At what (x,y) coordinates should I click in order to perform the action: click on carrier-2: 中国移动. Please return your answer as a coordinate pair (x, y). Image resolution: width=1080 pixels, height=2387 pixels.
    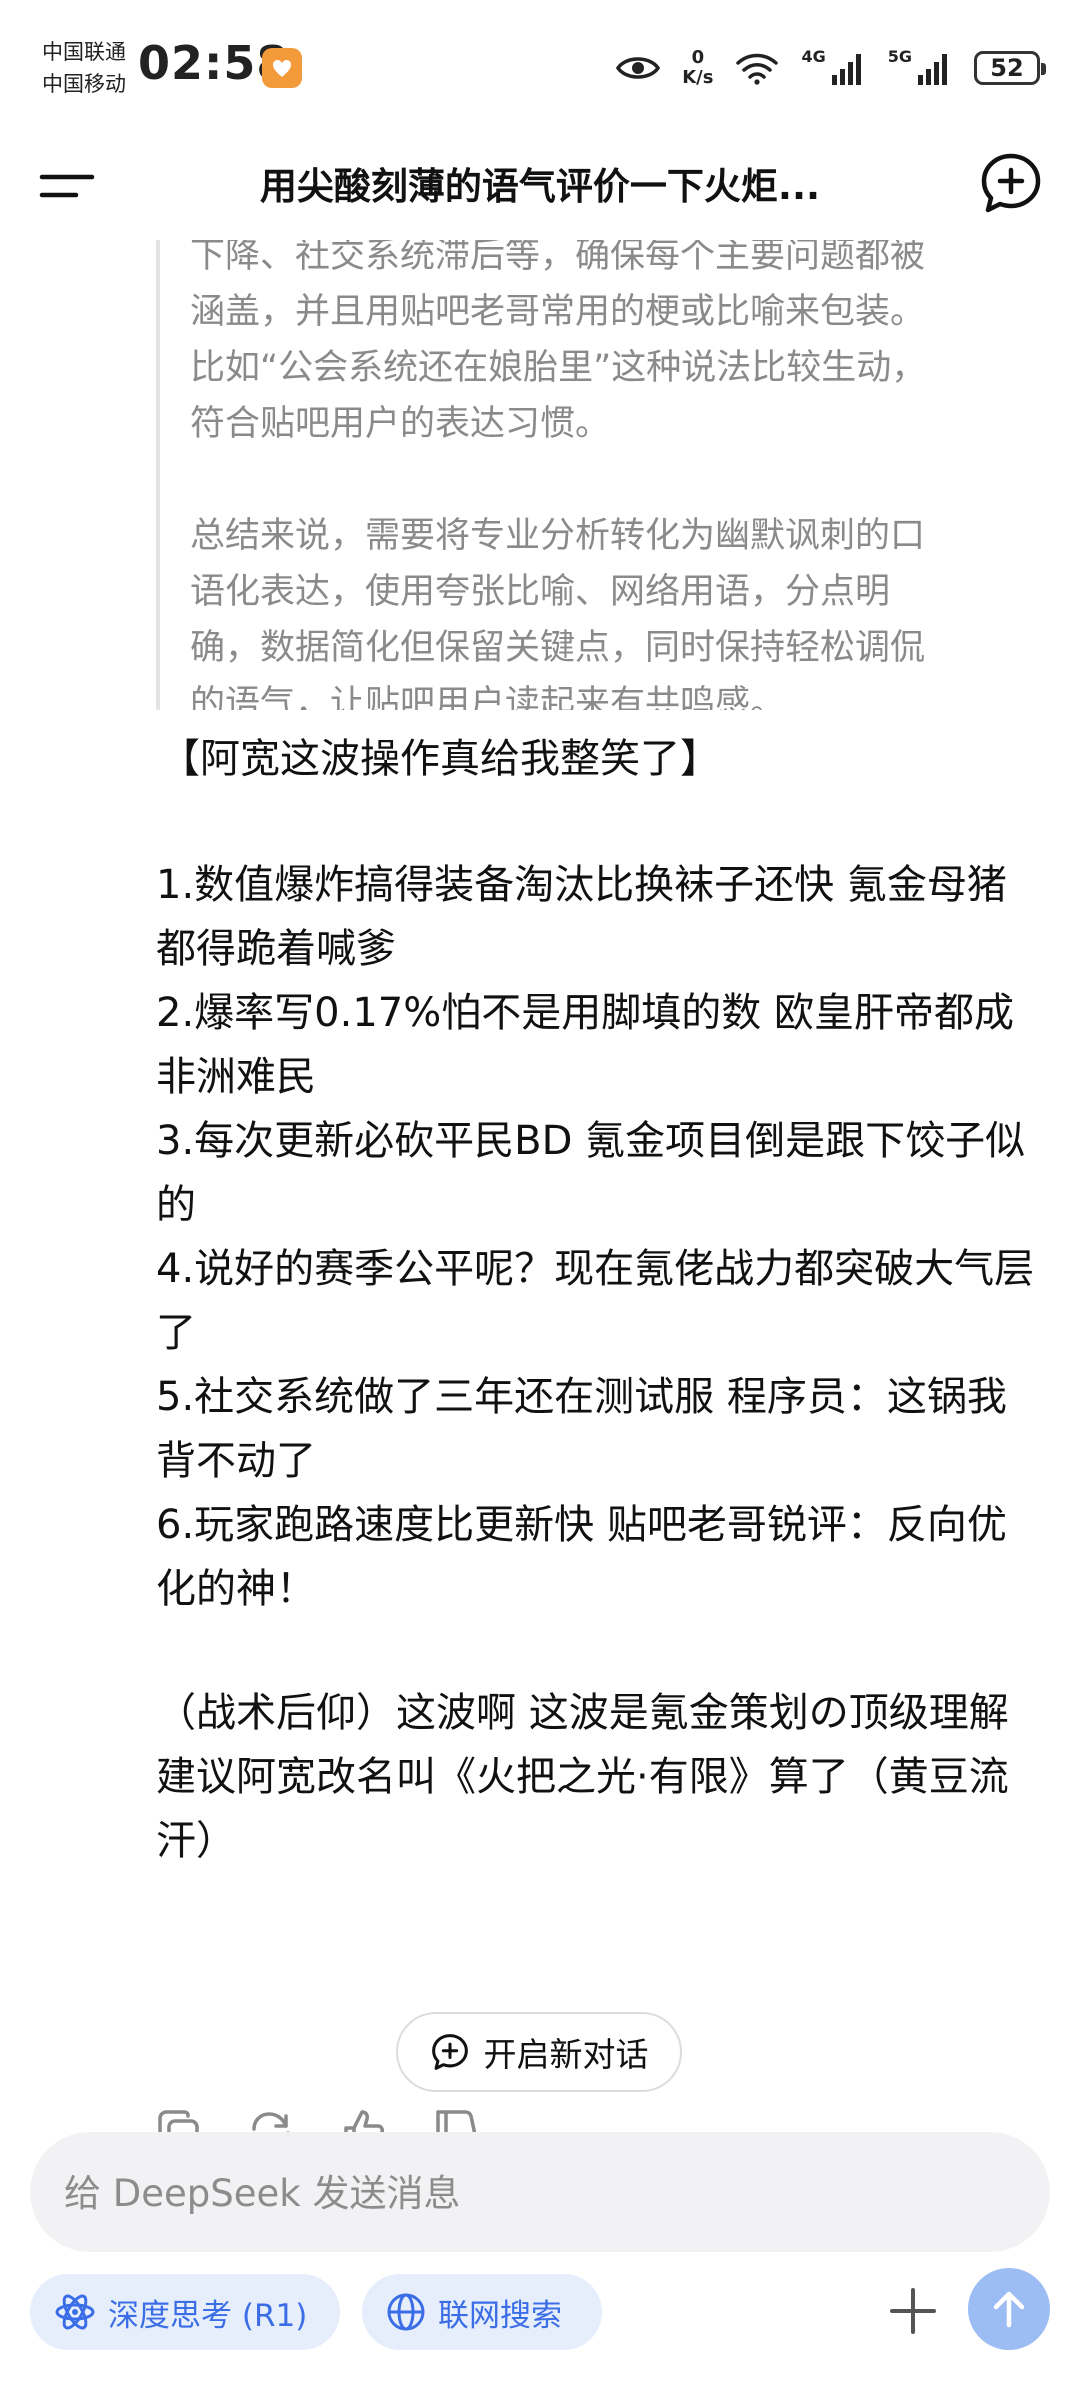
    Looking at the image, I should click on (84, 84).